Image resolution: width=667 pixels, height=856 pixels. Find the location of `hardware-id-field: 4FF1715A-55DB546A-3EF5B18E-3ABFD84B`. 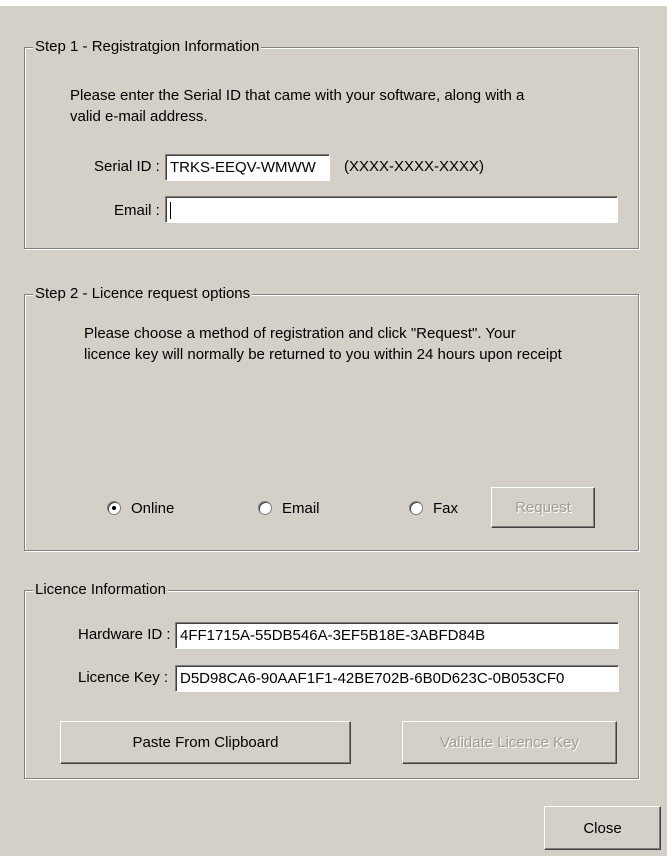

hardware-id-field: 4FF1715A-55DB546A-3EF5B18E-3ABFD84B is located at coordinates (397, 635).